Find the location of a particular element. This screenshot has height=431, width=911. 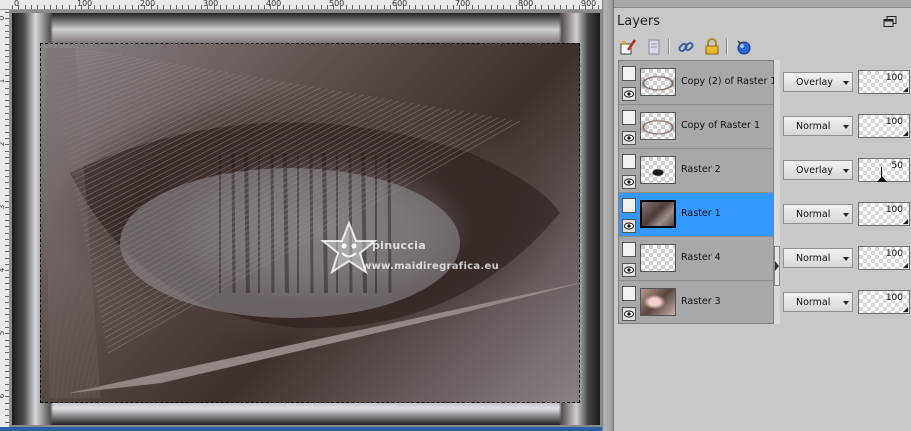

layer-properties-row: Overlay 50 is located at coordinates (845, 170).